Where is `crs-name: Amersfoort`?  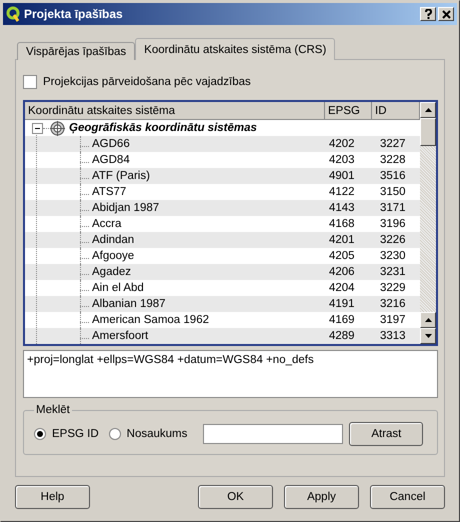
crs-name: Amersfoort is located at coordinates (114, 336).